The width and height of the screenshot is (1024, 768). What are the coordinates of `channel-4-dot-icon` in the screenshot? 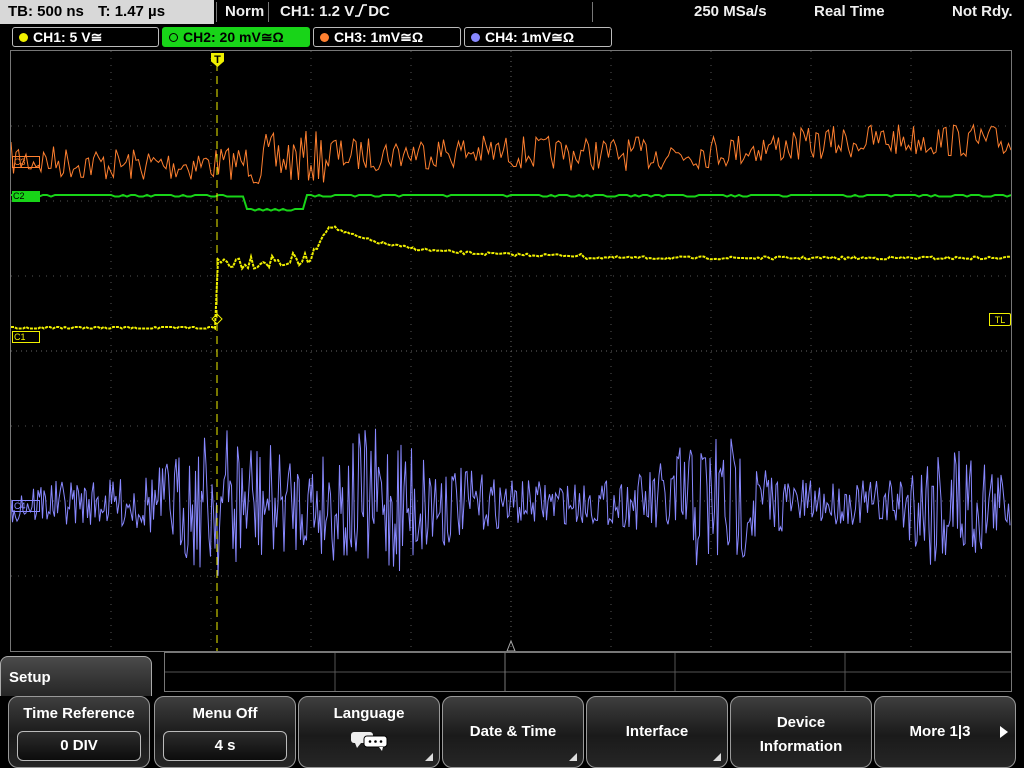 It's located at (475, 37).